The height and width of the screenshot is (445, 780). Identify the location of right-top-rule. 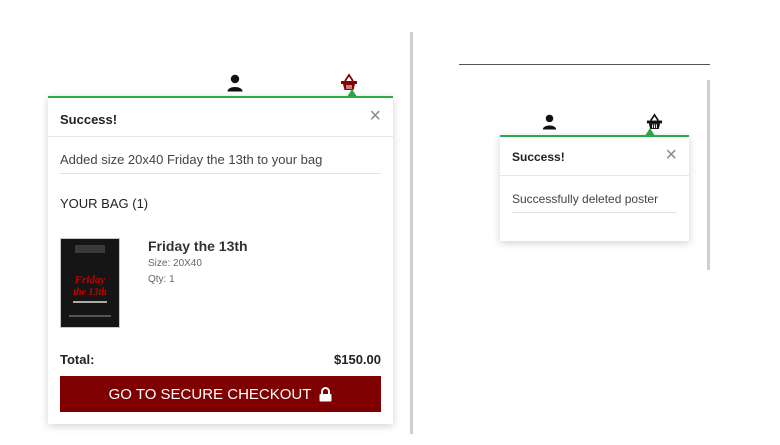
(584, 64).